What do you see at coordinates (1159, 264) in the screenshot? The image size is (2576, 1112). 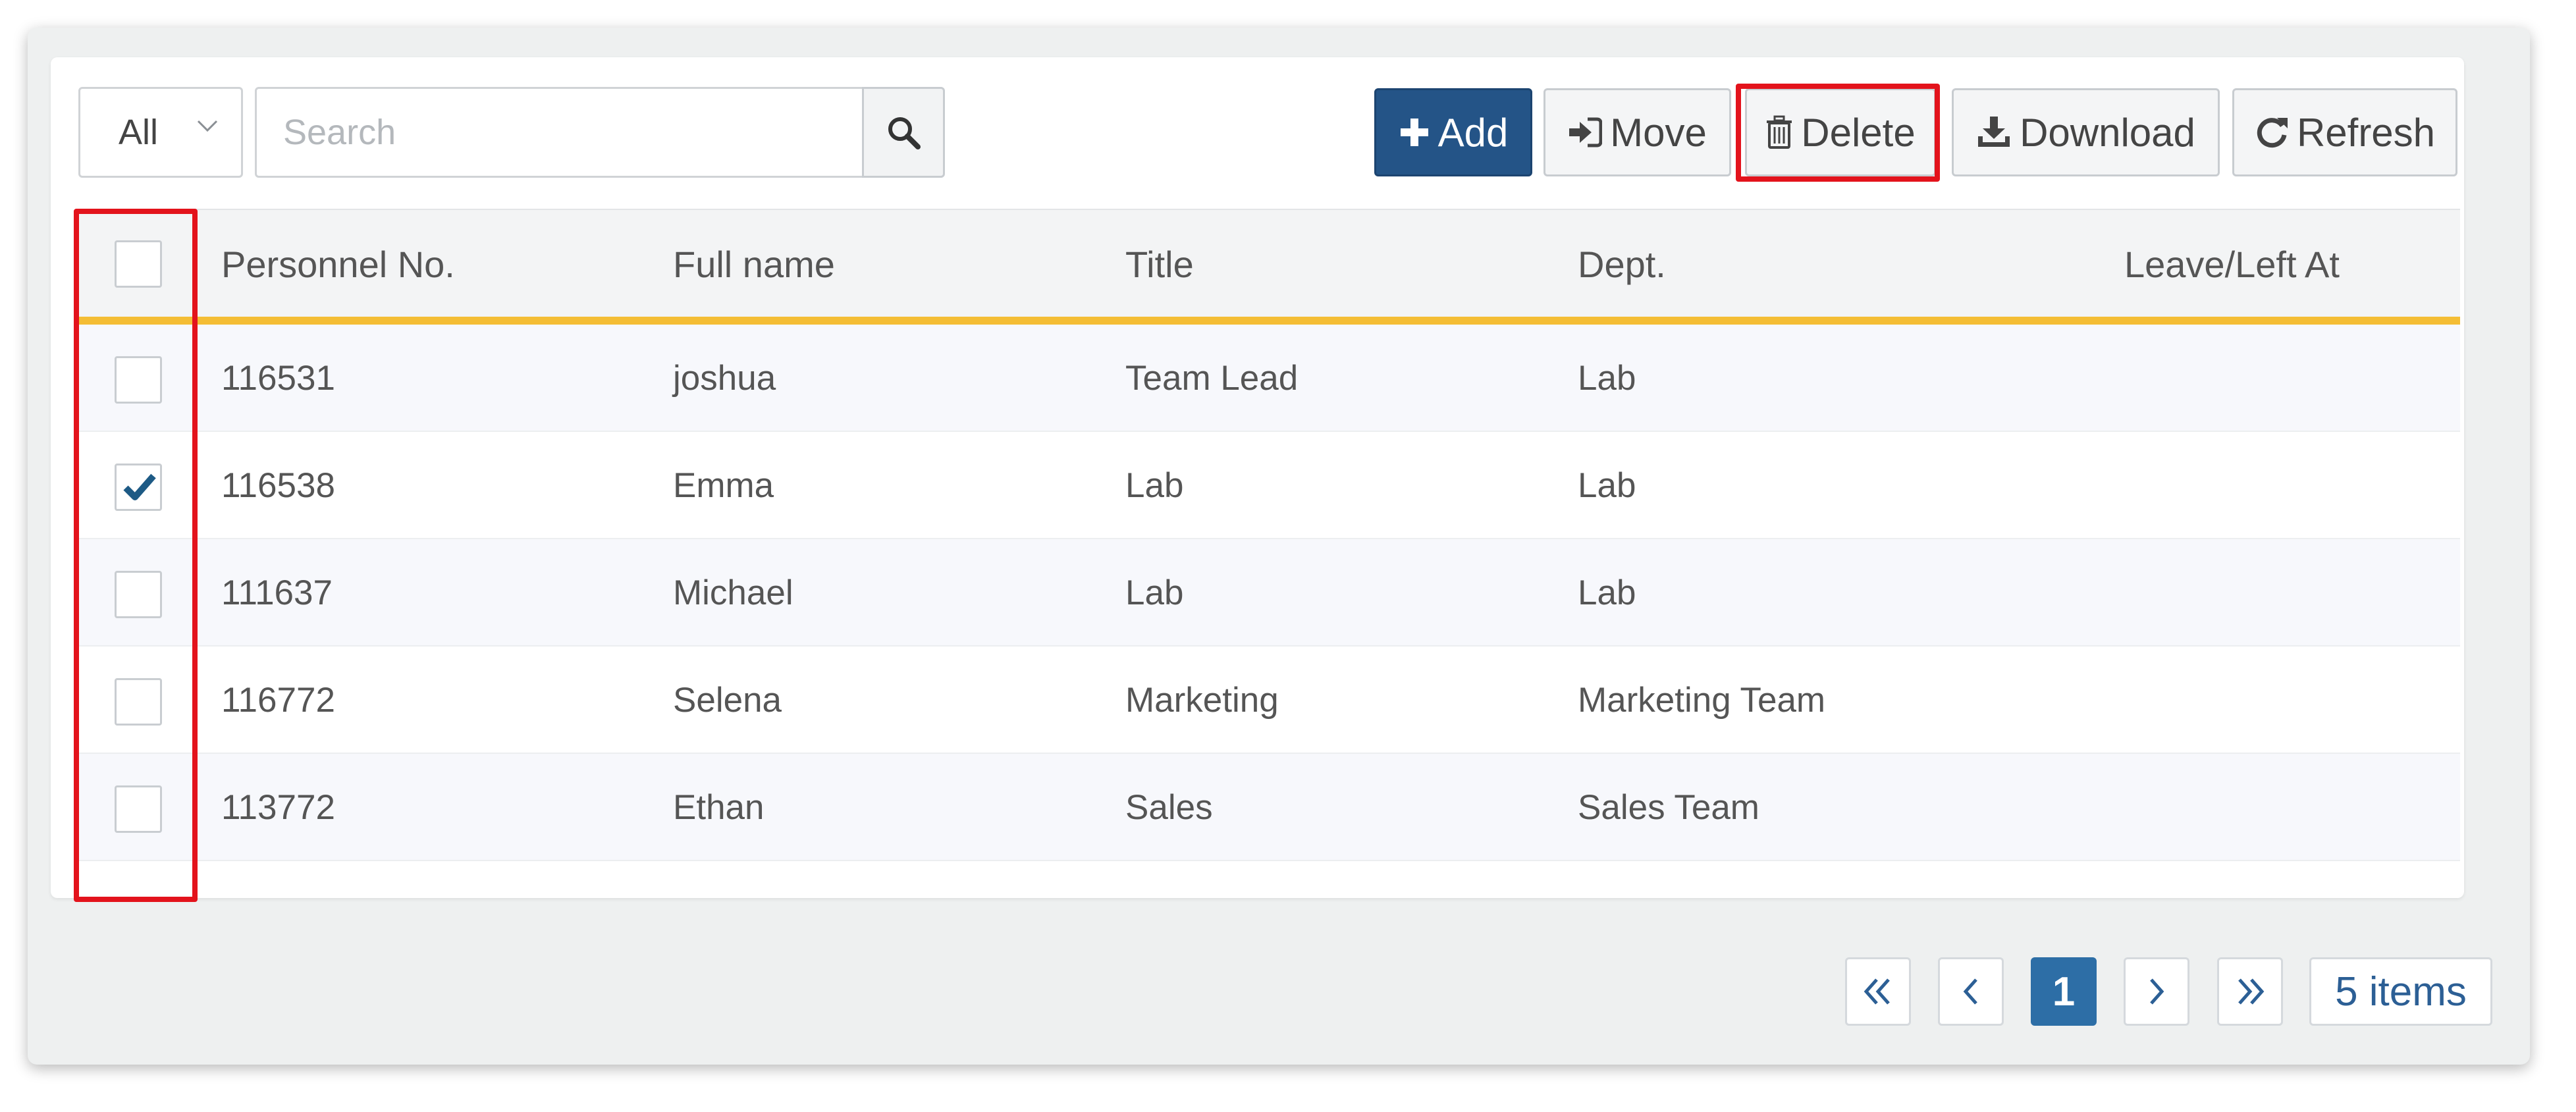 I see `column-header-title: Title` at bounding box center [1159, 264].